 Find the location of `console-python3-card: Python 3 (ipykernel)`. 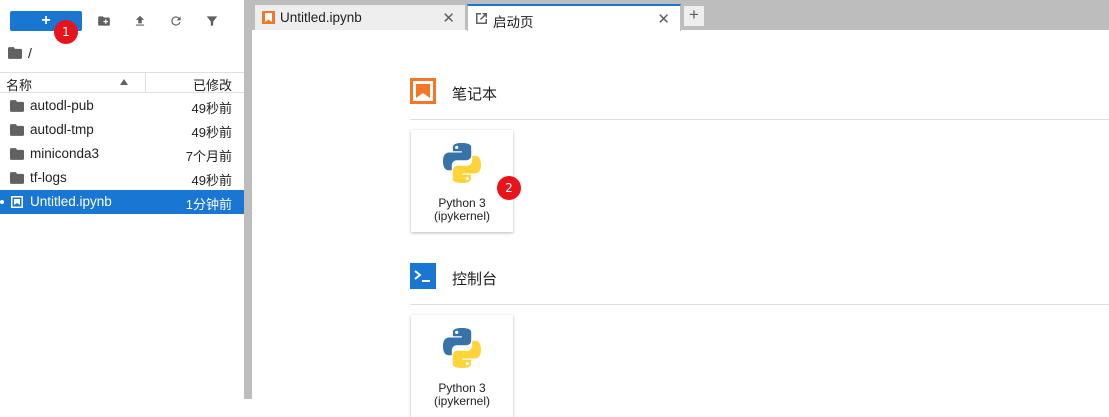

console-python3-card: Python 3 (ipykernel) is located at coordinates (462, 366).